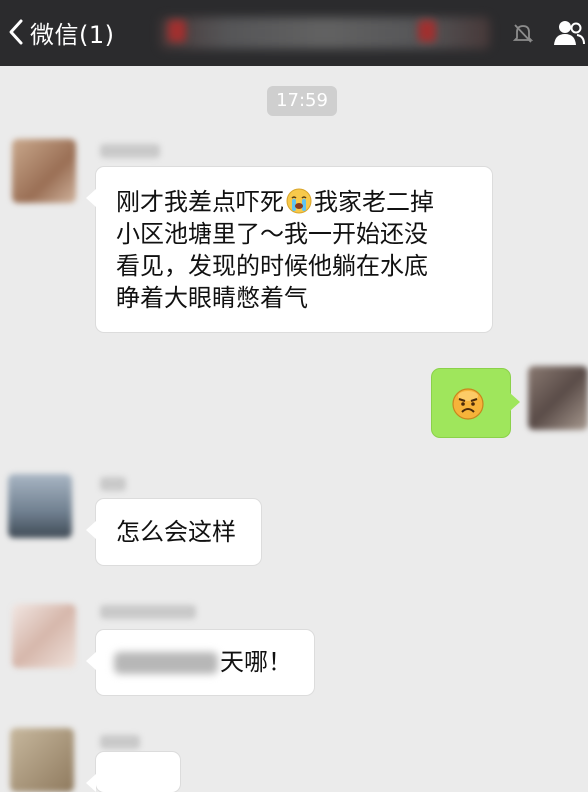 The image size is (588, 792). I want to click on message-text: 刚才我差点吓死, so click(200, 202).